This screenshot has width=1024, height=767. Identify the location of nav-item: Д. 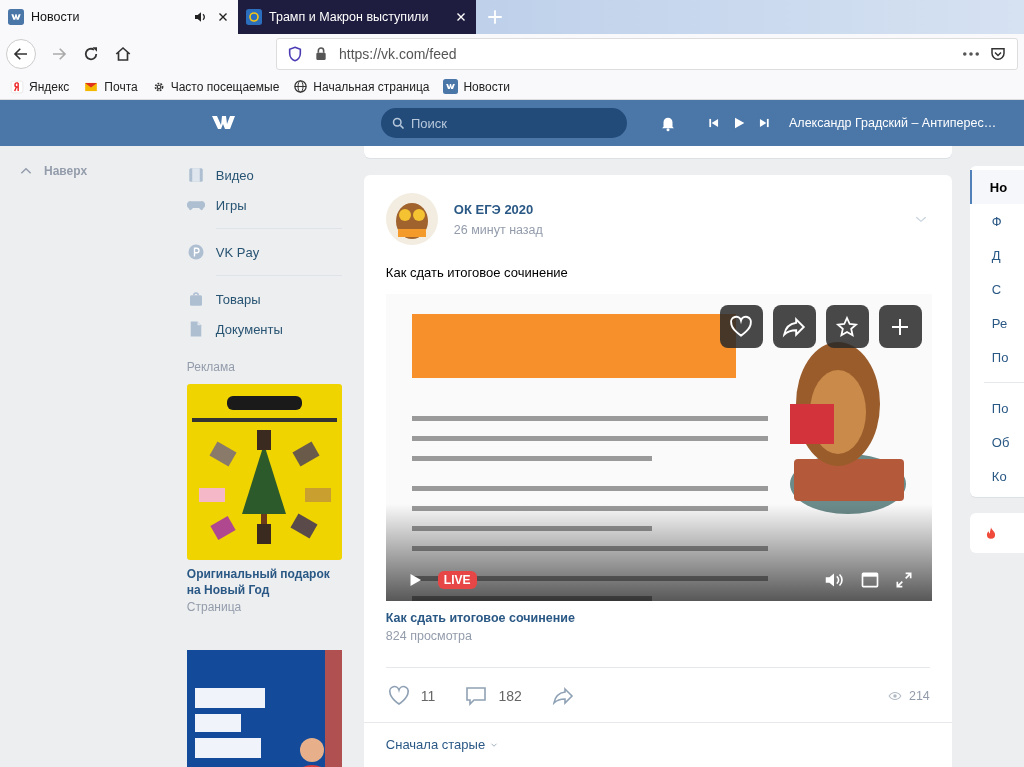
(996, 255).